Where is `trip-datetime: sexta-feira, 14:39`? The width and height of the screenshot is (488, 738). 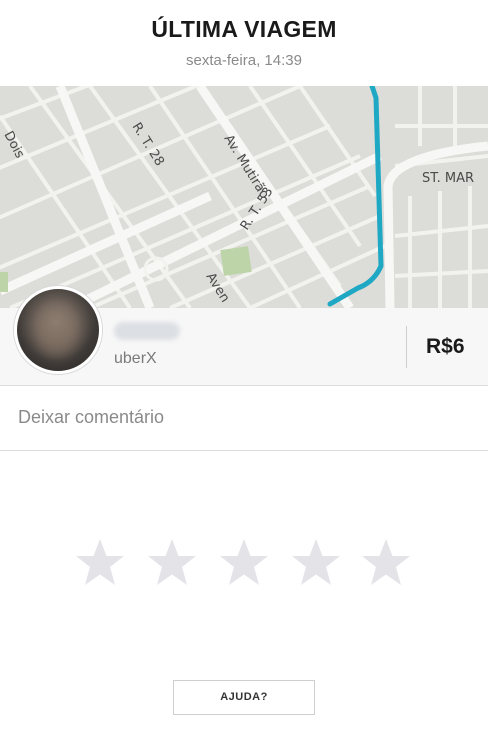
trip-datetime: sexta-feira, 14:39 is located at coordinates (244, 60).